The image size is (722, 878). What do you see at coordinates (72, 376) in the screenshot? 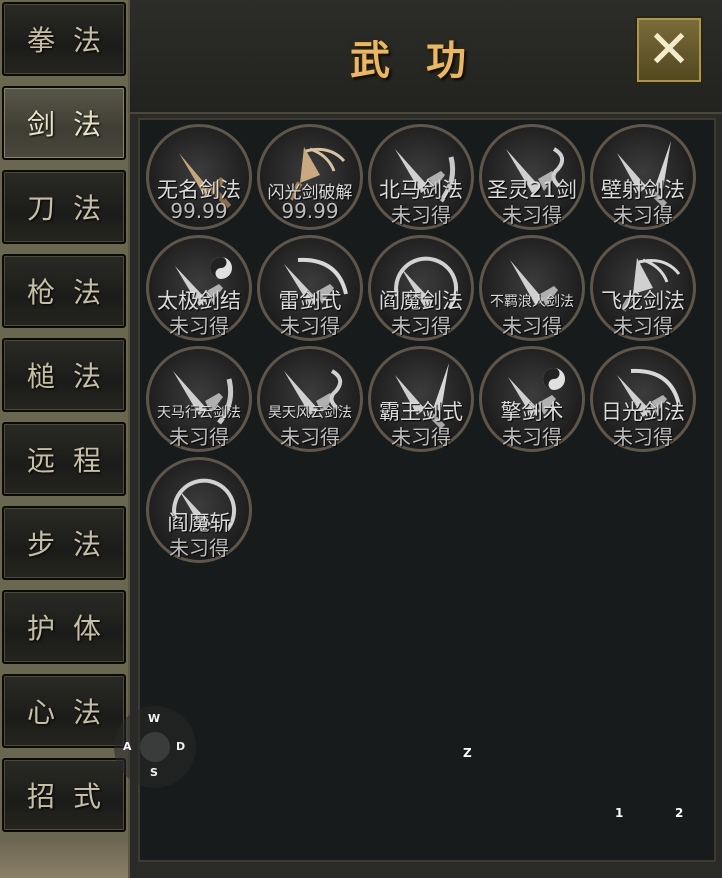
I see `tab-label: 槌法` at bounding box center [72, 376].